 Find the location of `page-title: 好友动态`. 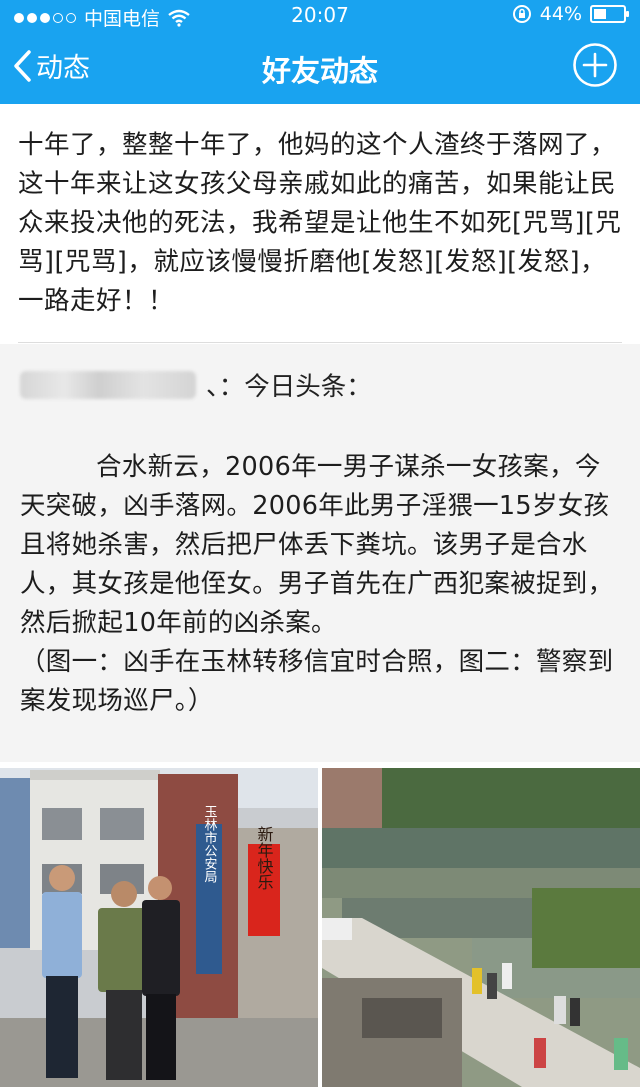

page-title: 好友动态 is located at coordinates (319, 71).